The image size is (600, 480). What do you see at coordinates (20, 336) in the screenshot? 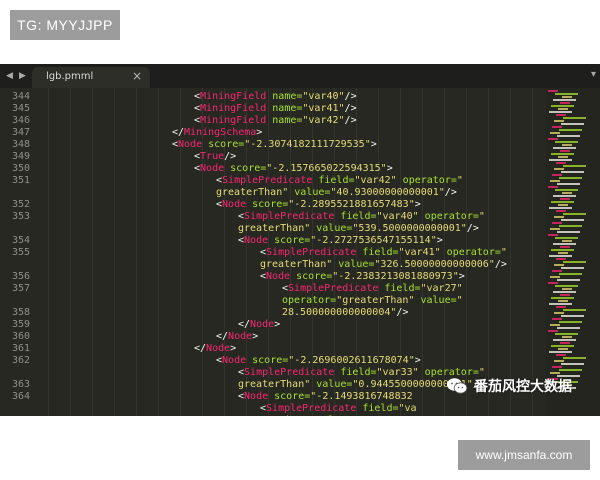
I see `line-number: 360` at bounding box center [20, 336].